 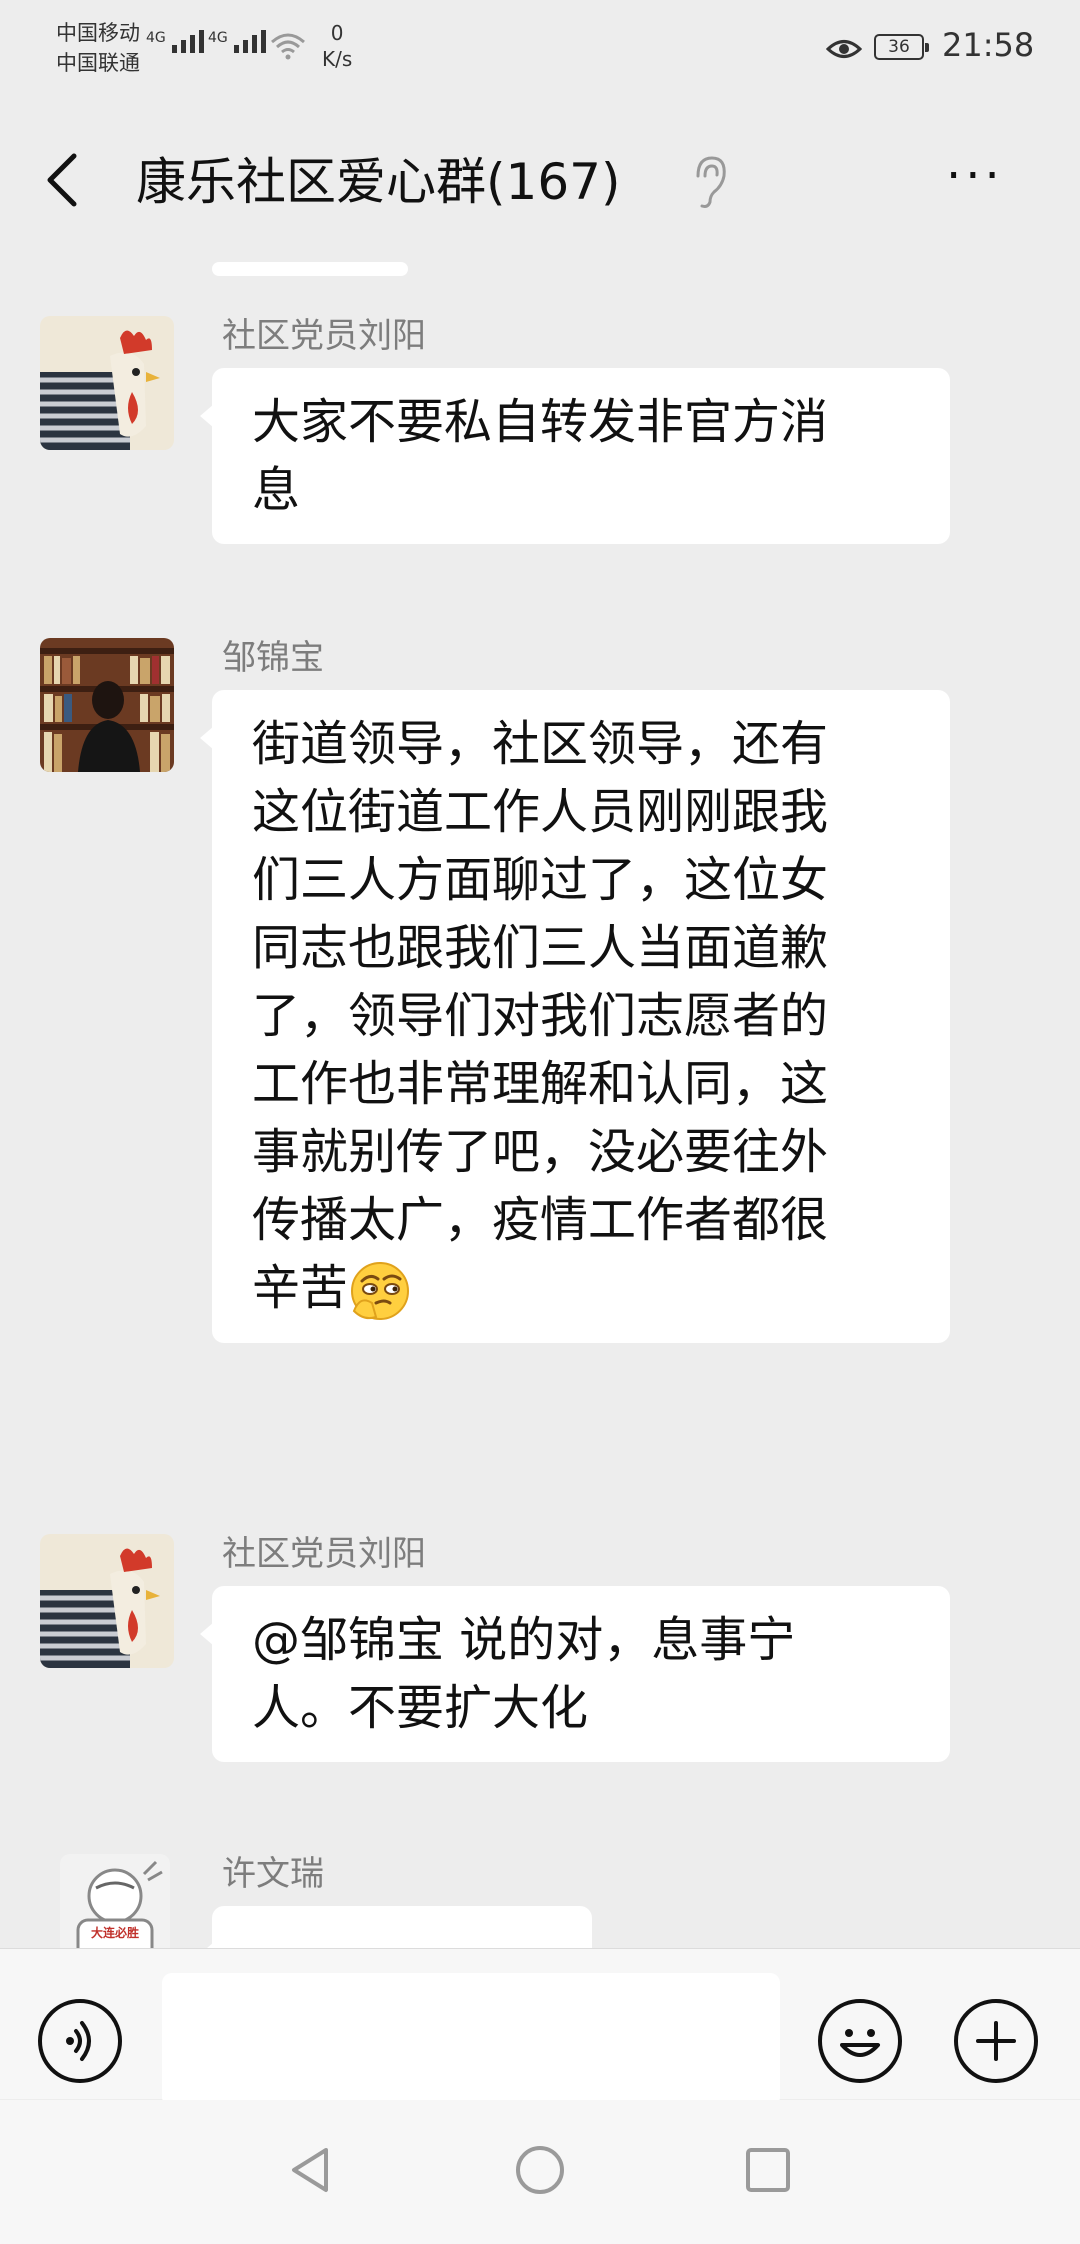 What do you see at coordinates (114, 1933) in the screenshot?
I see `avatar-caption: 大连必胜` at bounding box center [114, 1933].